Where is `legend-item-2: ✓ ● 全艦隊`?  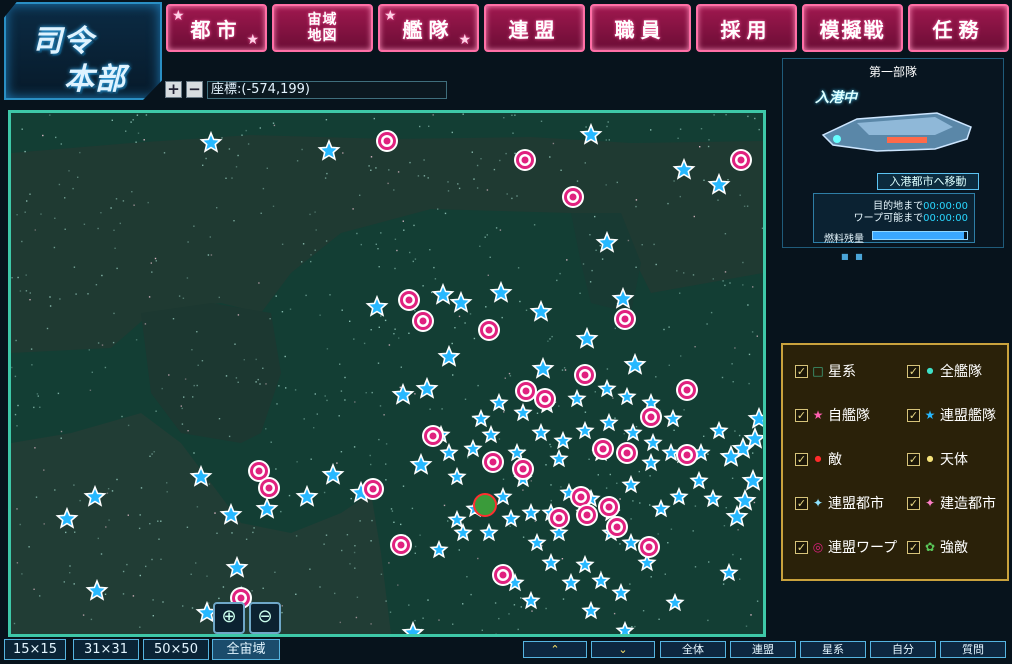
legend-item-2: ✓ ● 全艦隊 is located at coordinates (944, 371).